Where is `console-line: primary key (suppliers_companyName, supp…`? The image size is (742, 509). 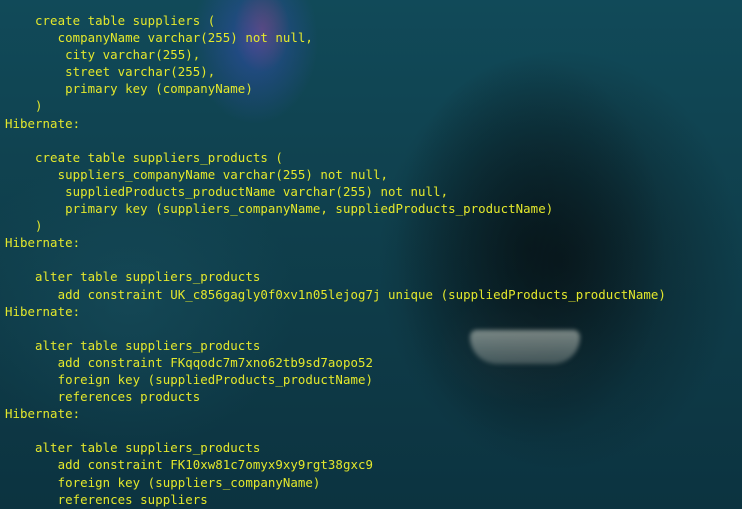 console-line: primary key (suppliers_companyName, supp… is located at coordinates (279, 209).